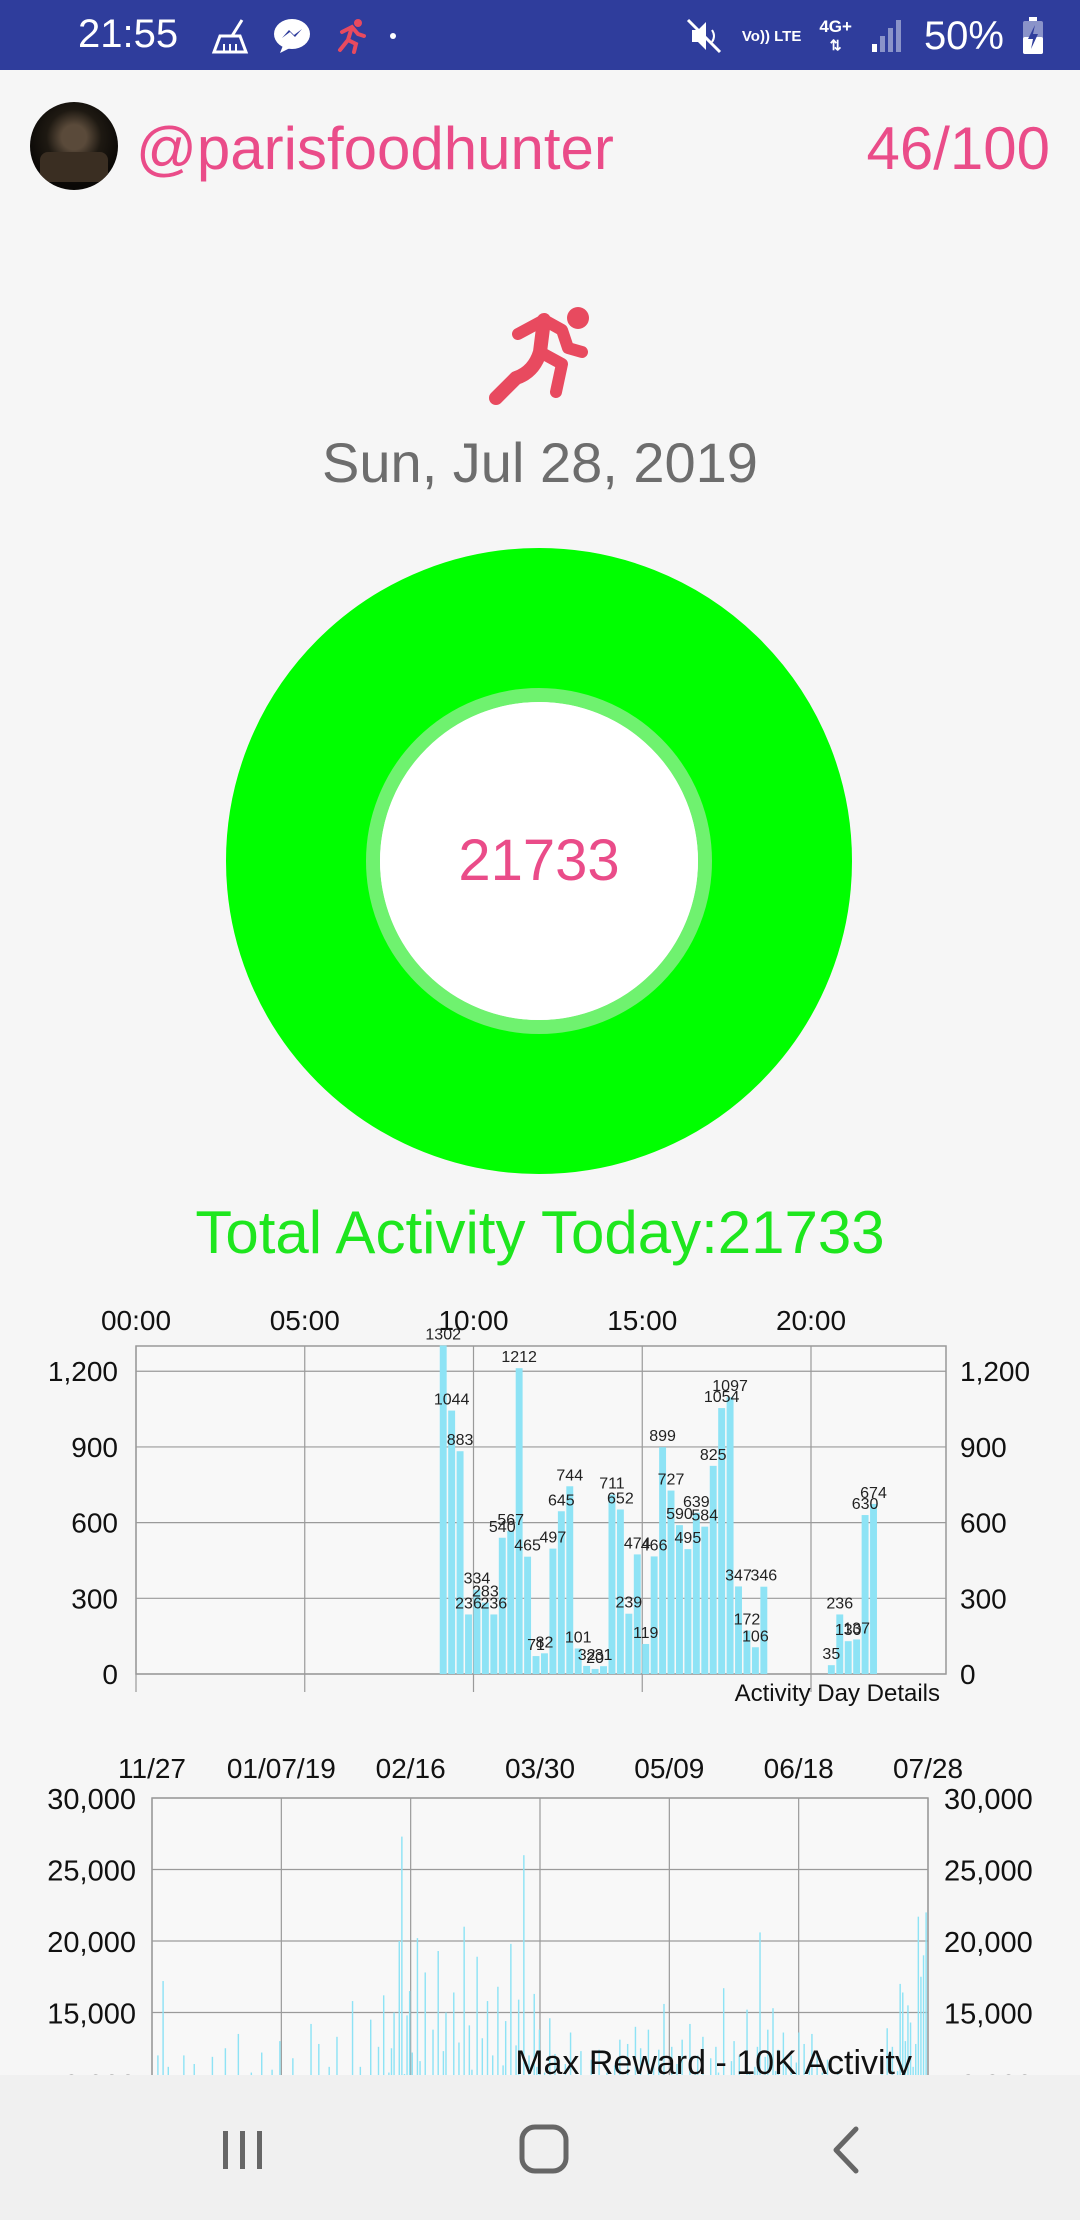 The height and width of the screenshot is (2220, 1080). Describe the element at coordinates (958, 148) in the screenshot. I see `score: 46/100` at that location.